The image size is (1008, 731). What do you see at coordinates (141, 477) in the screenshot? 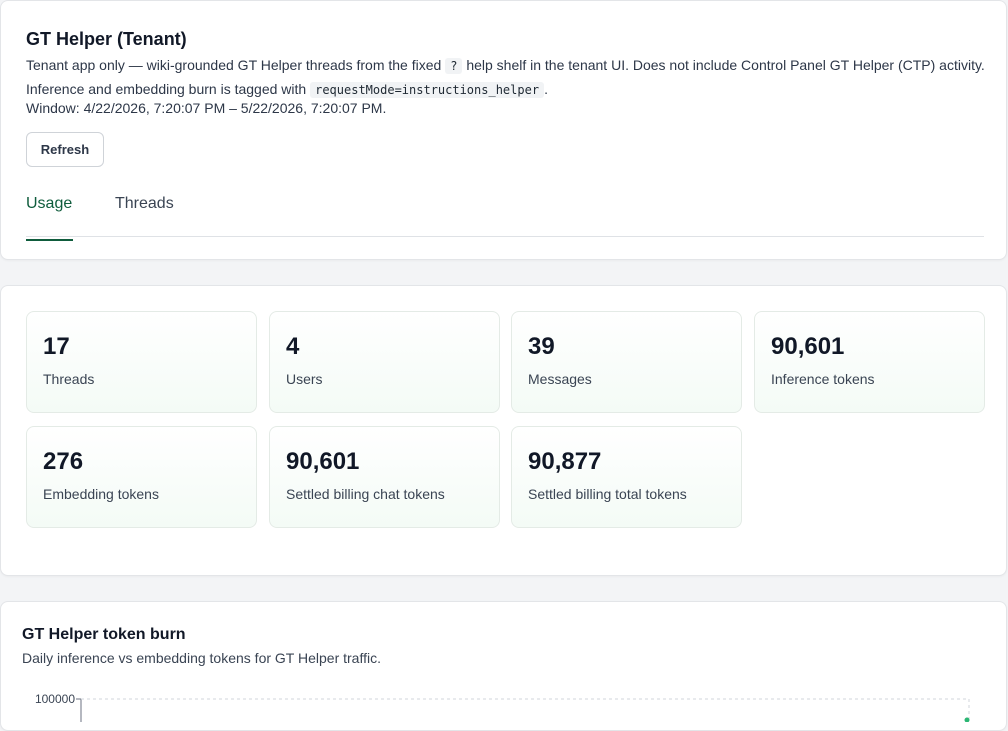
I see `stat-embedding-tokens: 276 Embedding tokens` at bounding box center [141, 477].